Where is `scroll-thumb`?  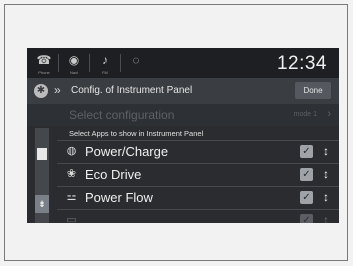 scroll-thumb is located at coordinates (42, 154).